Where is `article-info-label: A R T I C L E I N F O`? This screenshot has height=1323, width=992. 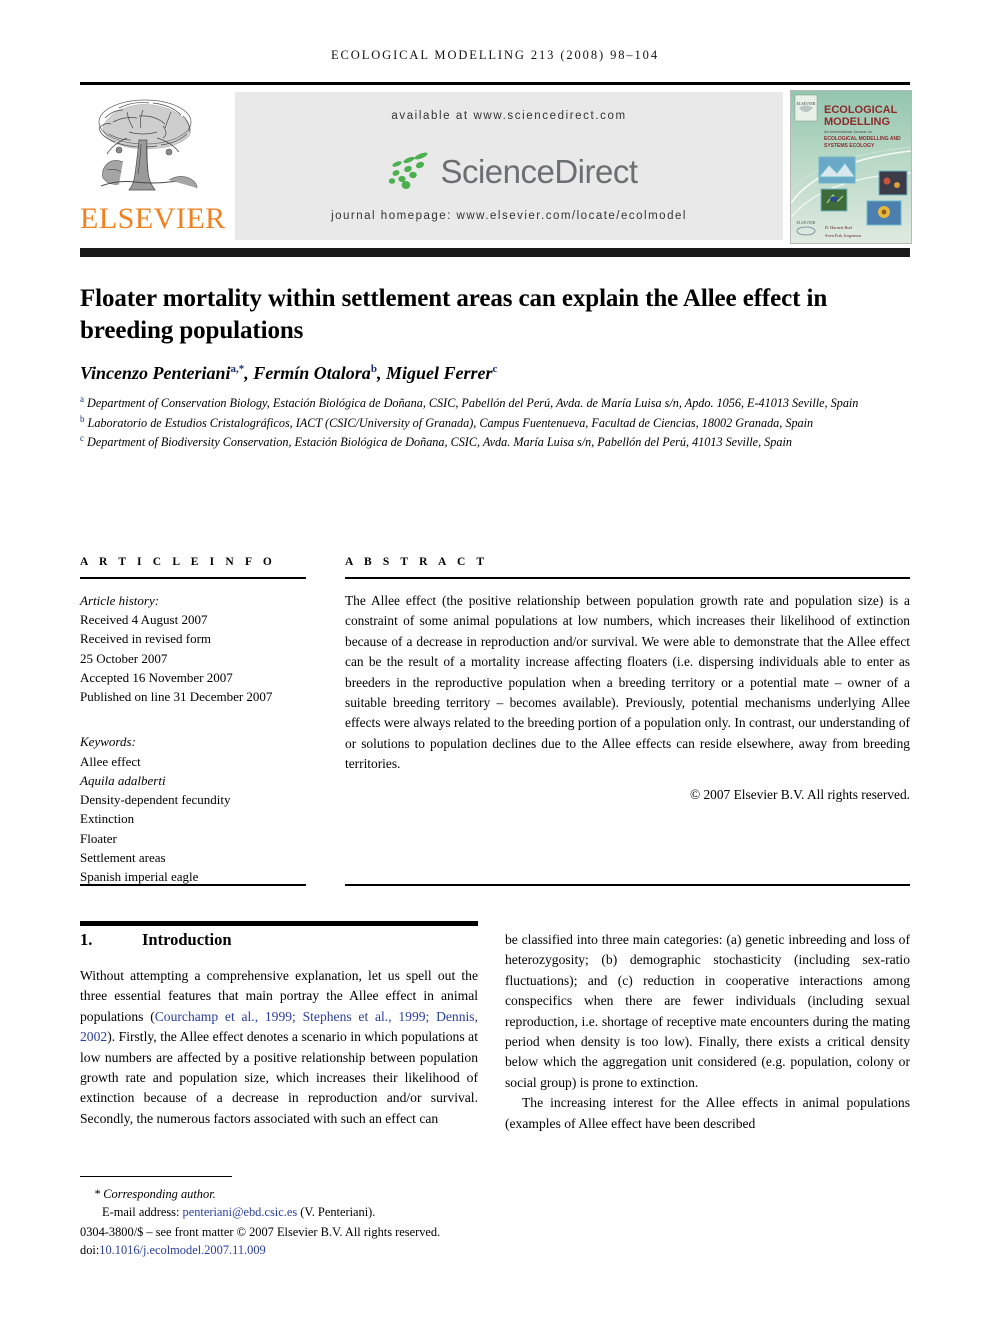
article-info-label: A R T I C L E I N F O is located at coordinates (178, 562).